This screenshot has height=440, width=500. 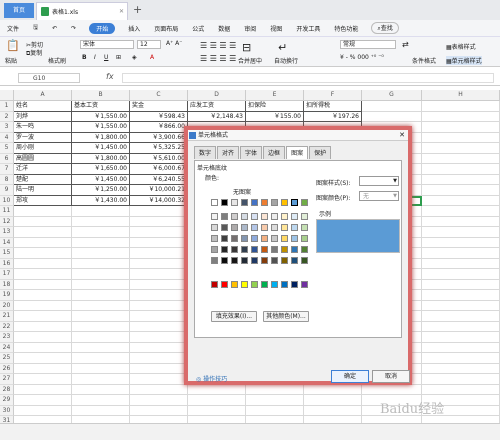 What do you see at coordinates (101, 347) in the screenshot?
I see `cell-b24` at bounding box center [101, 347].